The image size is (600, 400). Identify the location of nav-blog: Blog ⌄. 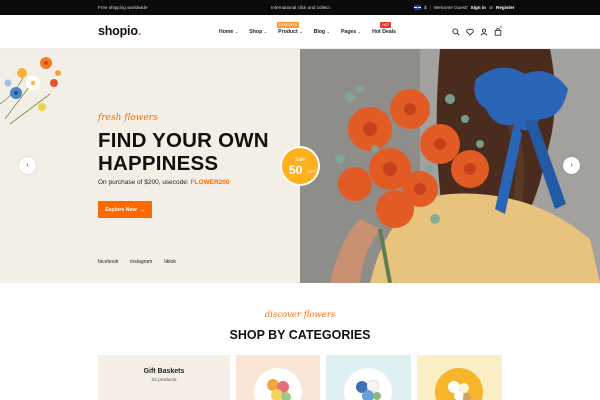
(322, 32).